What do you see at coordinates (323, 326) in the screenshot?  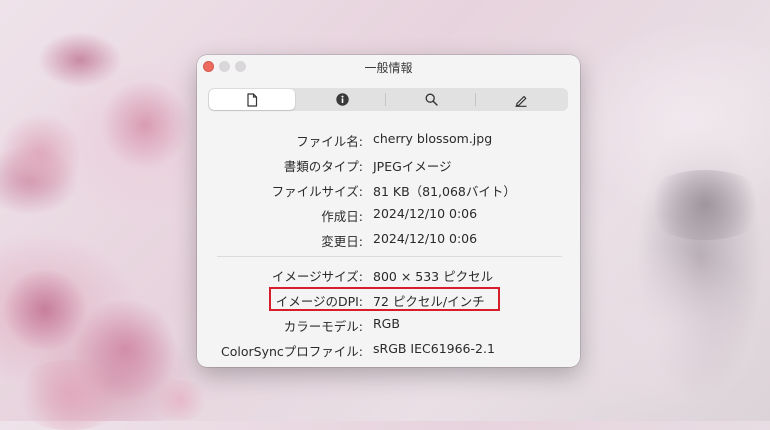 I see `color-model-label: カラーモデル:` at bounding box center [323, 326].